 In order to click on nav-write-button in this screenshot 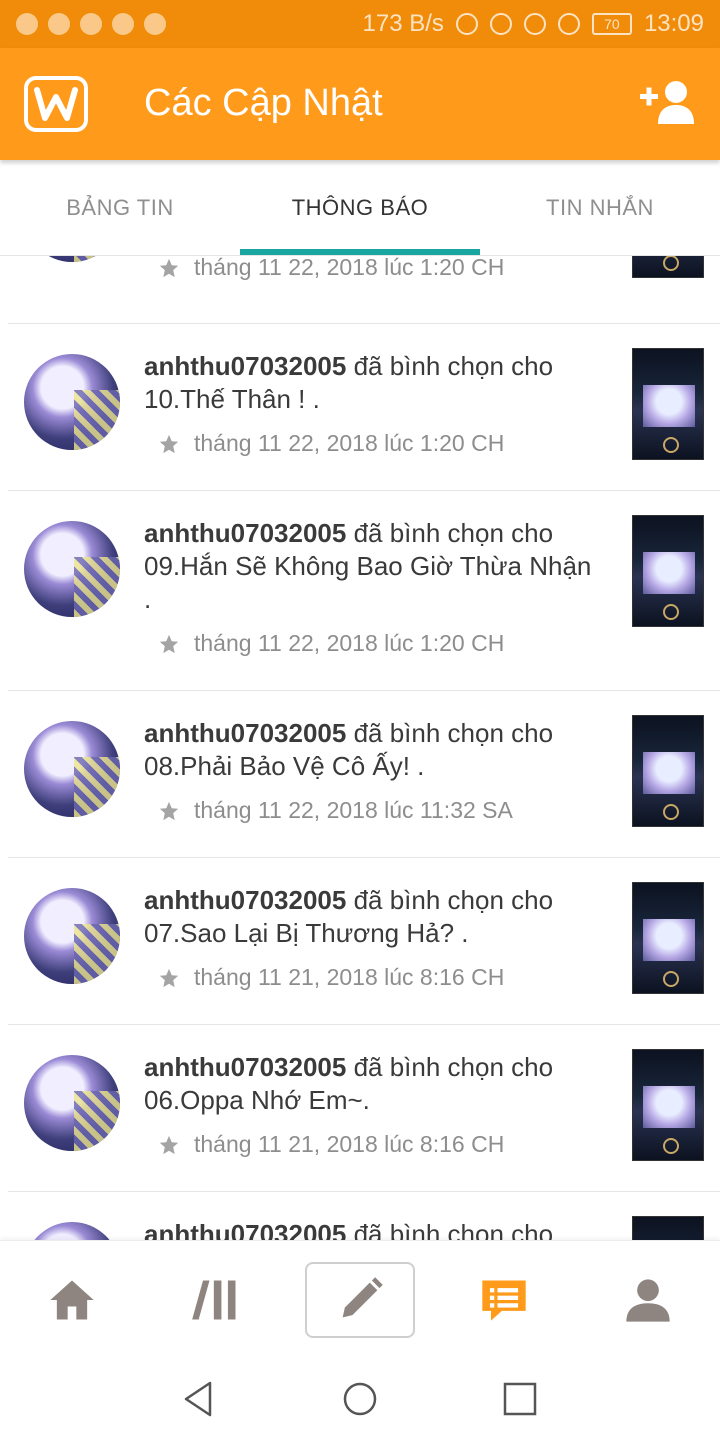, I will do `click(360, 1299)`.